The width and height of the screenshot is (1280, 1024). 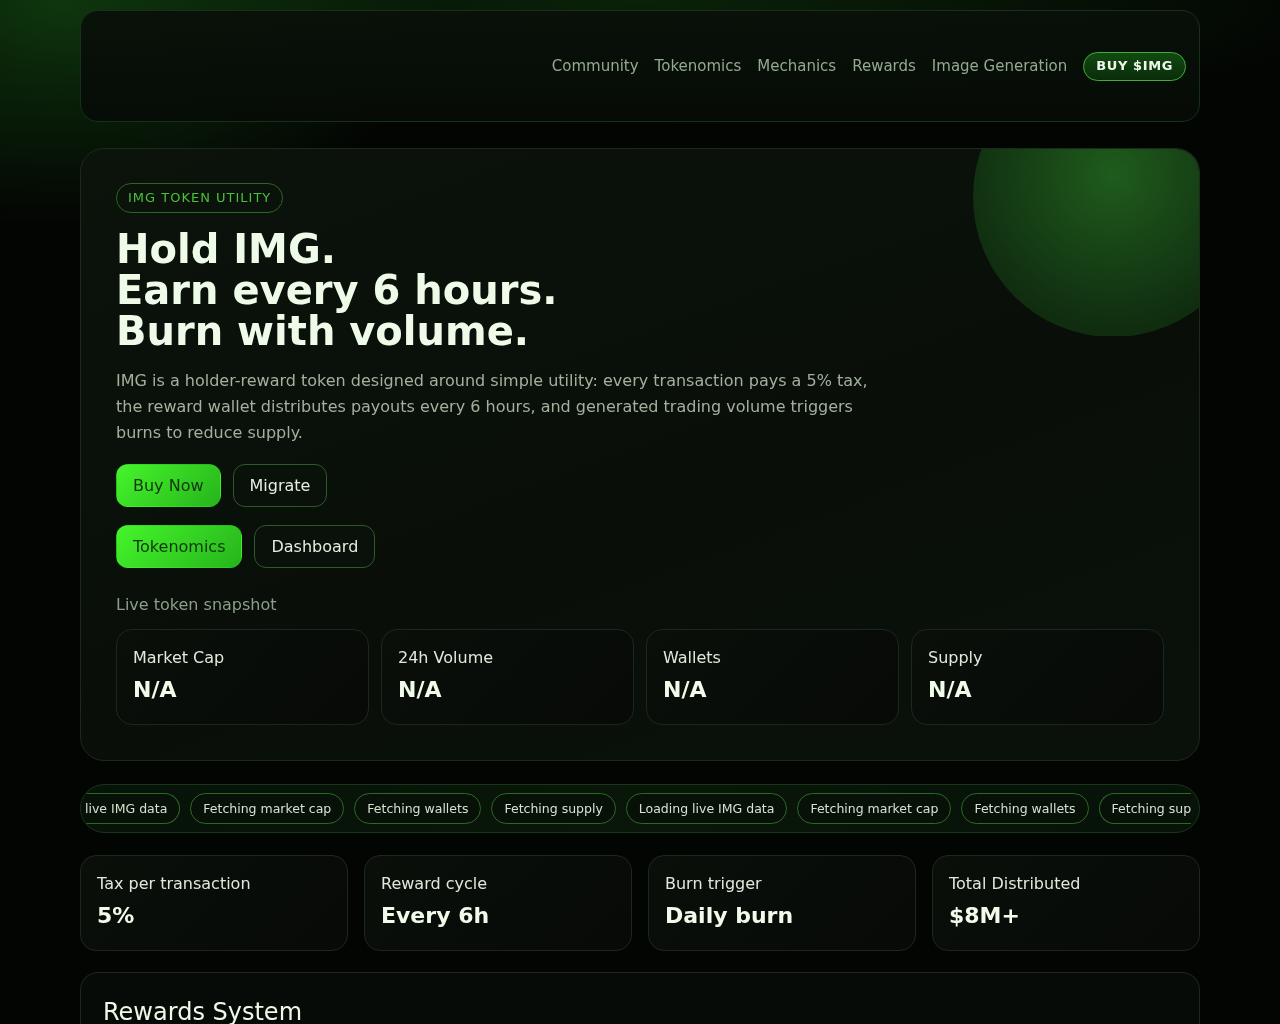 I want to click on ticker-chip: Loading live IMG data, so click(x=706, y=808).